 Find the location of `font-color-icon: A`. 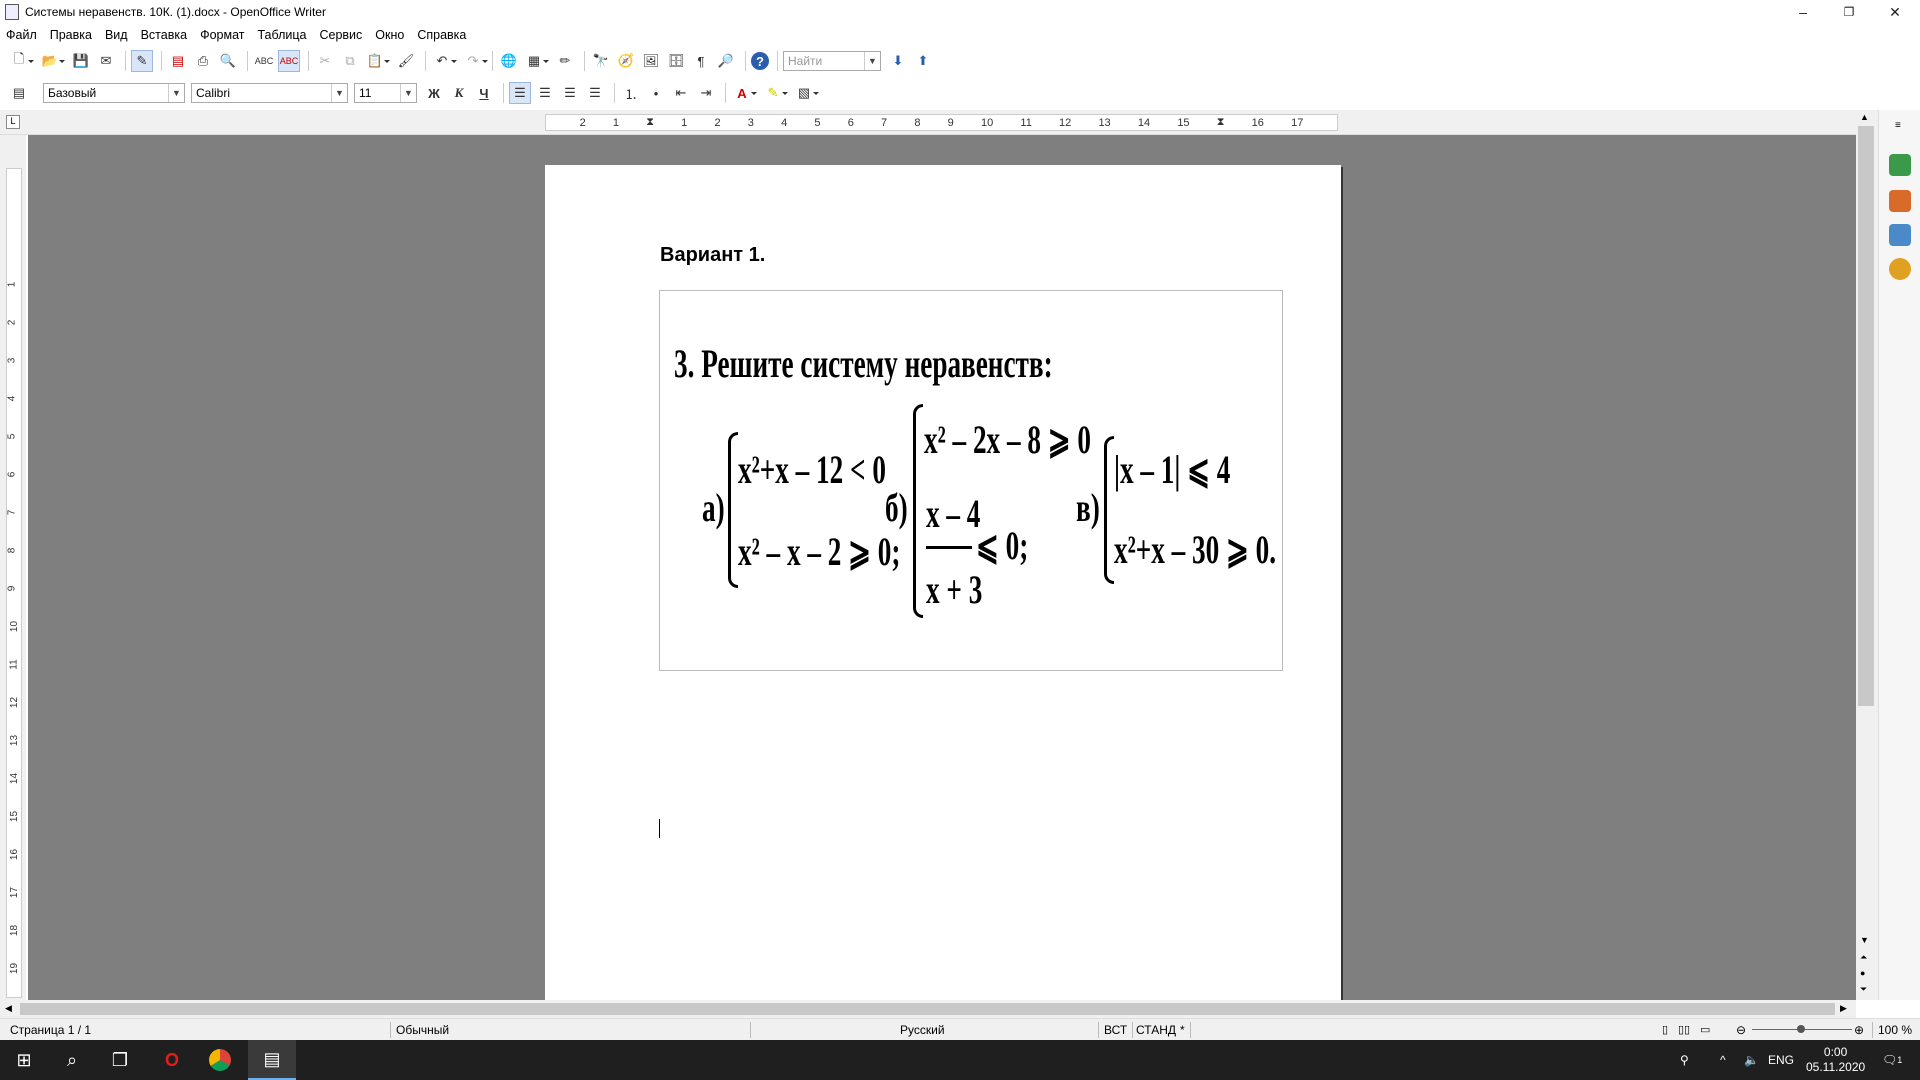

font-color-icon: A is located at coordinates (744, 93).